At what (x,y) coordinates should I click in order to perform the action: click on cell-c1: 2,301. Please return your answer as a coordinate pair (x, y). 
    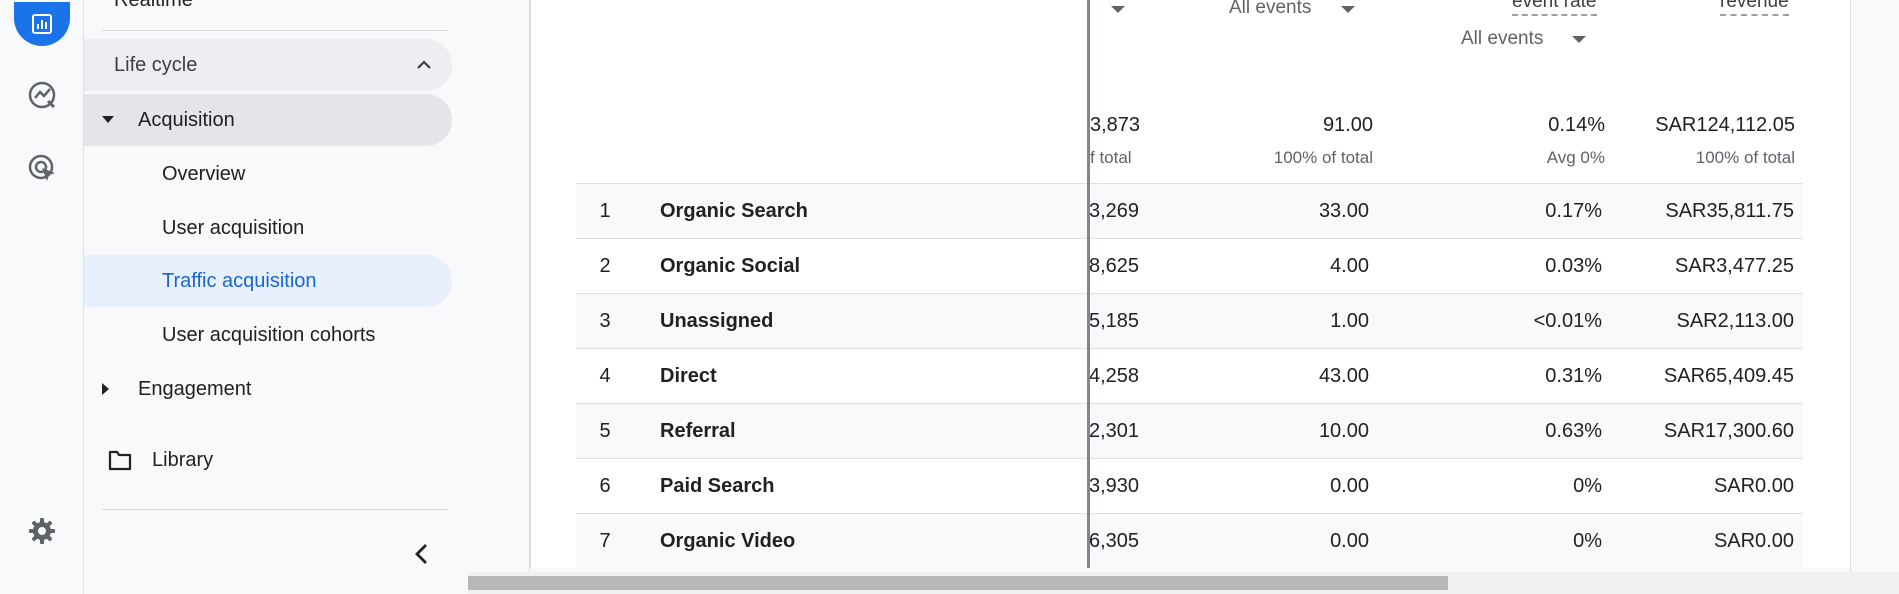
    Looking at the image, I should click on (1114, 431).